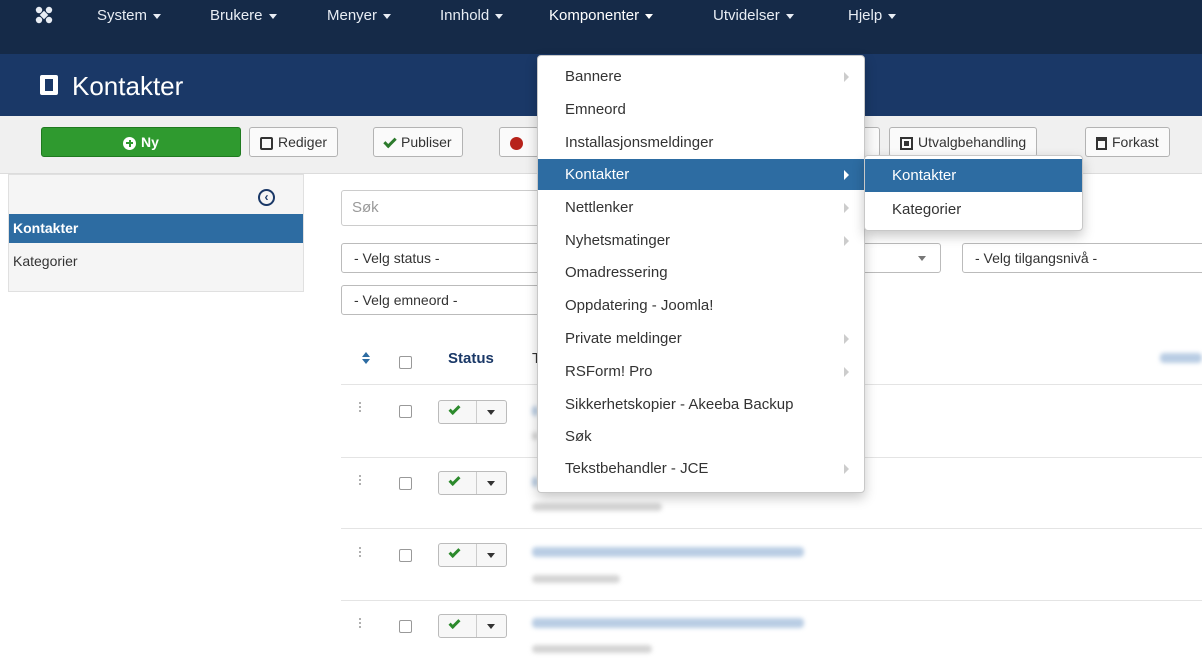 The width and height of the screenshot is (1202, 667). What do you see at coordinates (472, 16) in the screenshot?
I see `nav-menu-content: Innhold` at bounding box center [472, 16].